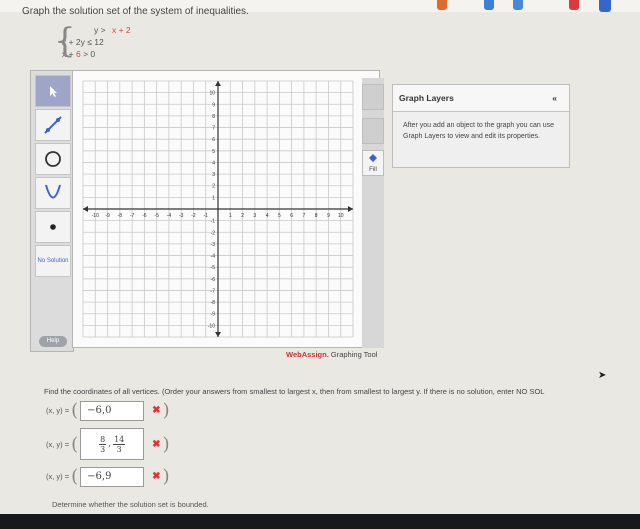 Image resolution: width=640 pixels, height=529 pixels. I want to click on y-tick-label: -4, so click(213, 257).